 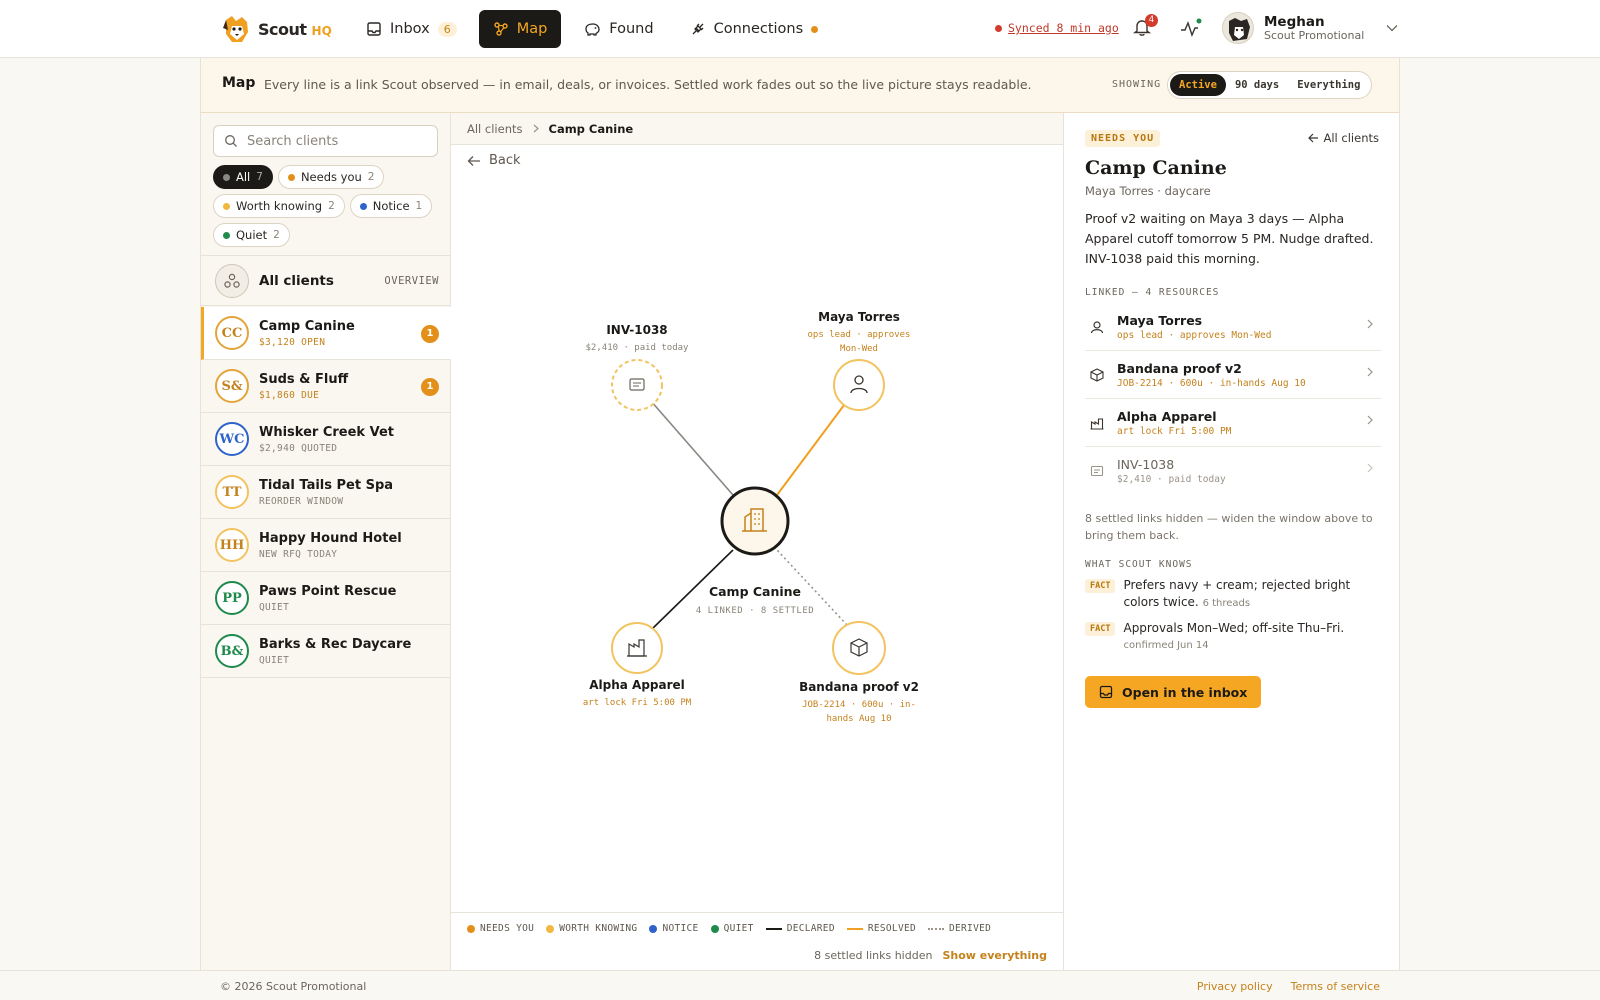 I want to click on legend-label: DERIVED, so click(x=970, y=928).